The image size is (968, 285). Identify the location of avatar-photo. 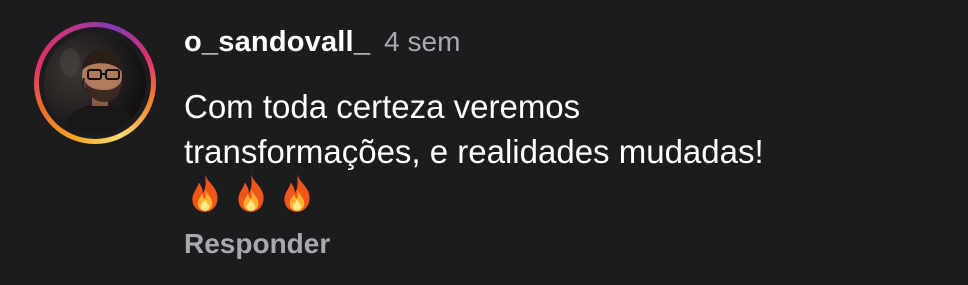
(95, 83).